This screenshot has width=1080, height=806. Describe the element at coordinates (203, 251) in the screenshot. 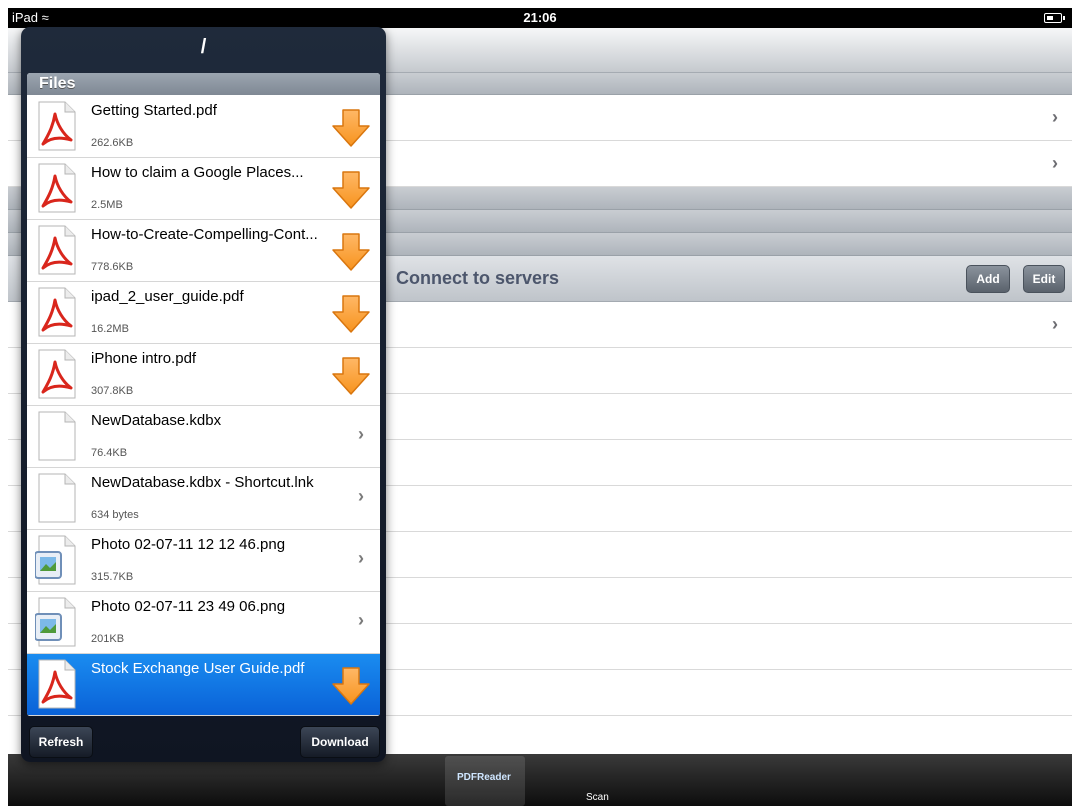

I see `file-row: How-to-Create-Compelling-Cont... 778.6KB` at that location.